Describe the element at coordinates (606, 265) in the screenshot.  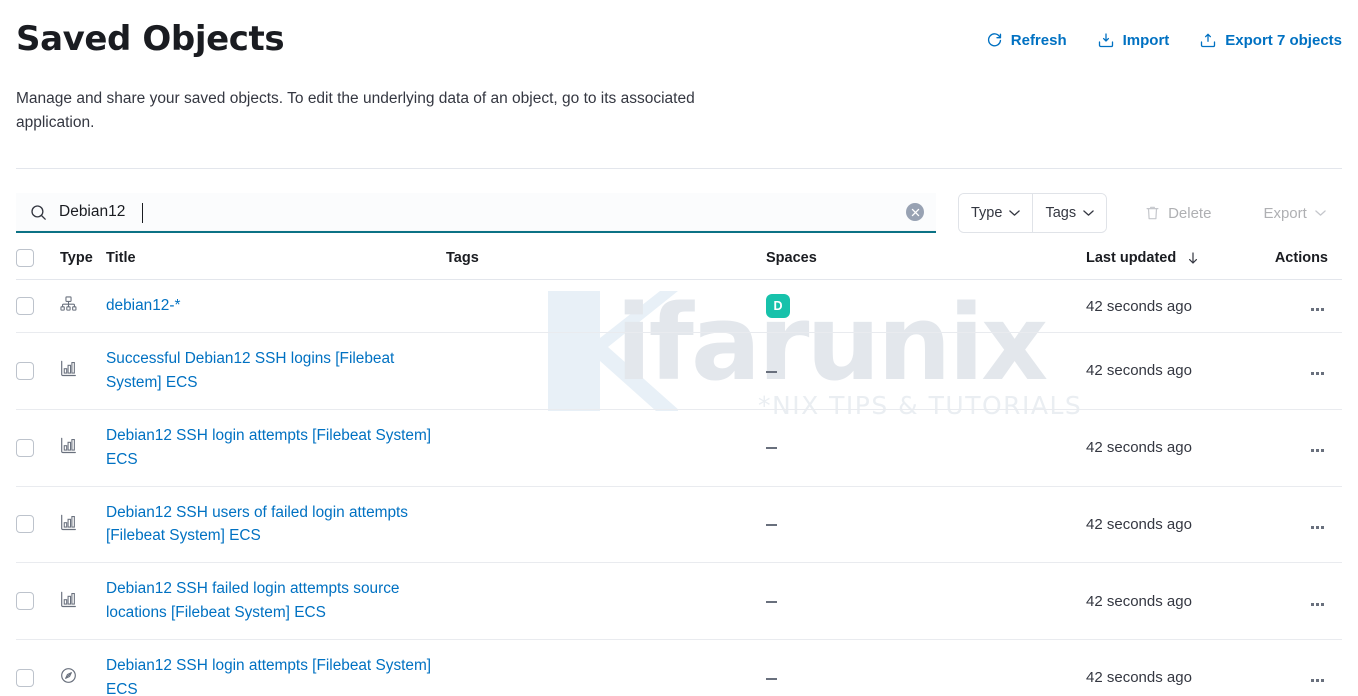
I see `tags-header: Tags` at that location.